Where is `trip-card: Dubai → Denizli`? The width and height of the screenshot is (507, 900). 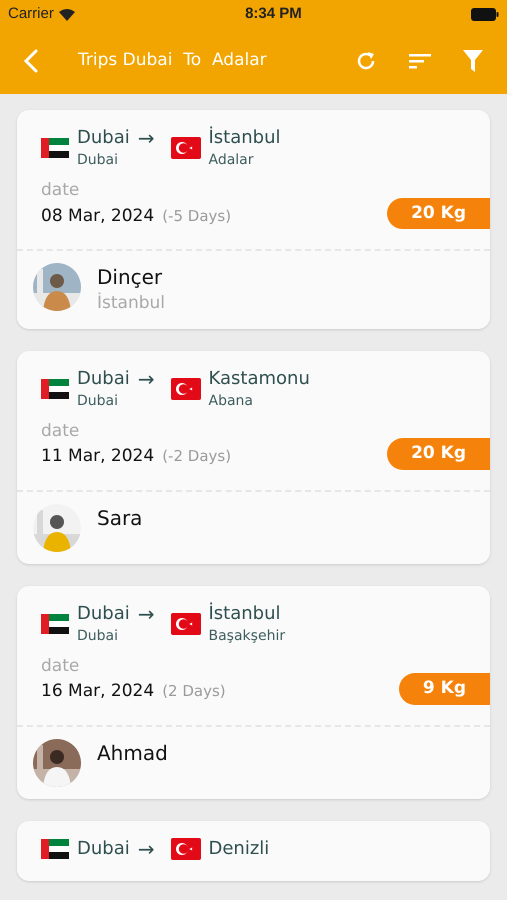 trip-card: Dubai → Denizli is located at coordinates (253, 850).